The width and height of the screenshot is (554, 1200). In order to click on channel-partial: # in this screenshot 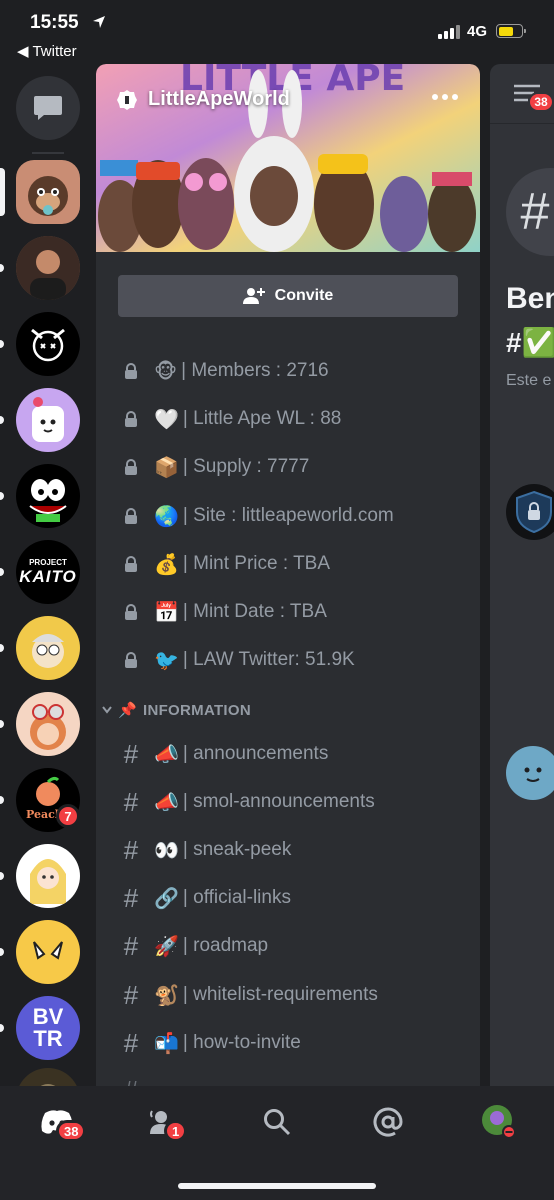, I will do `click(135, 1079)`.